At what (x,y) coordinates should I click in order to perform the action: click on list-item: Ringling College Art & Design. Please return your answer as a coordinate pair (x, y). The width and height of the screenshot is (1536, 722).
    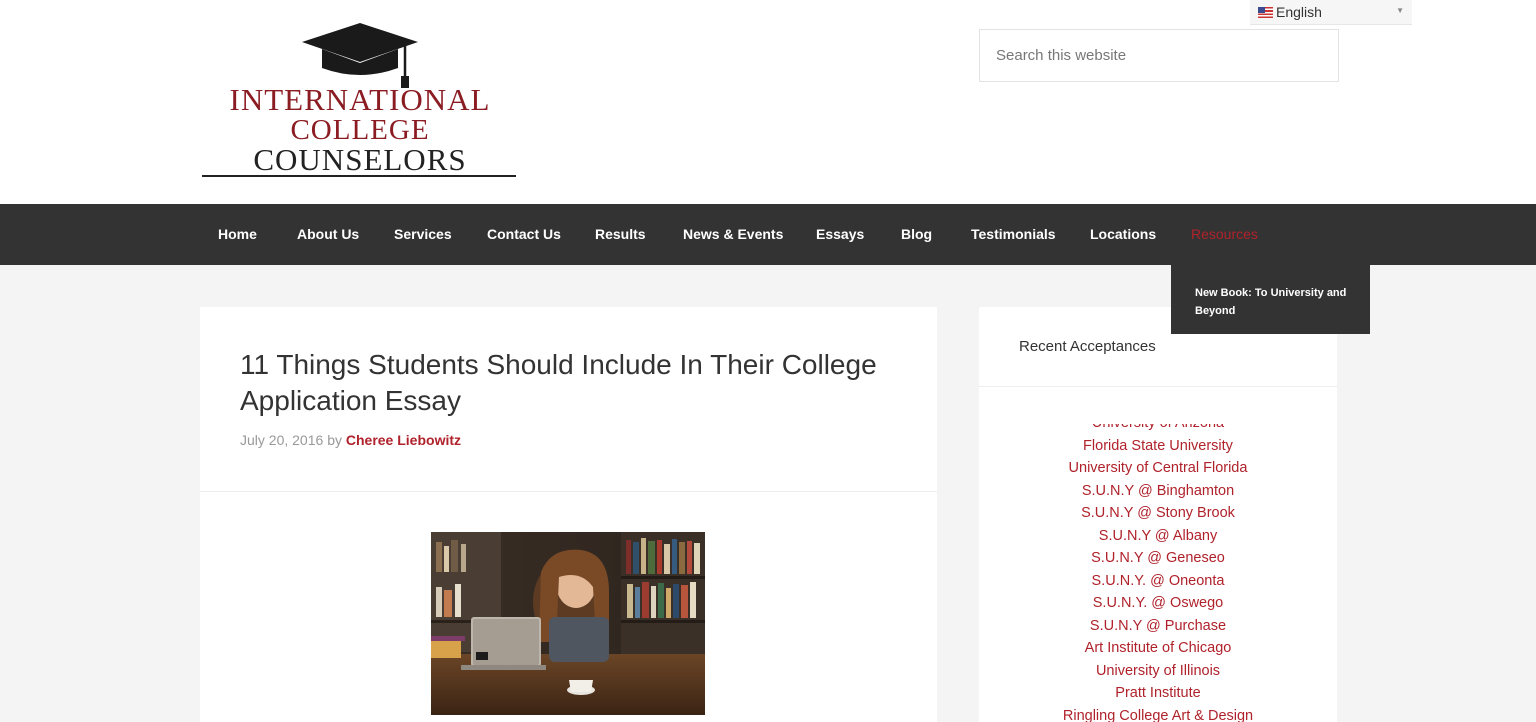
    Looking at the image, I should click on (1158, 713).